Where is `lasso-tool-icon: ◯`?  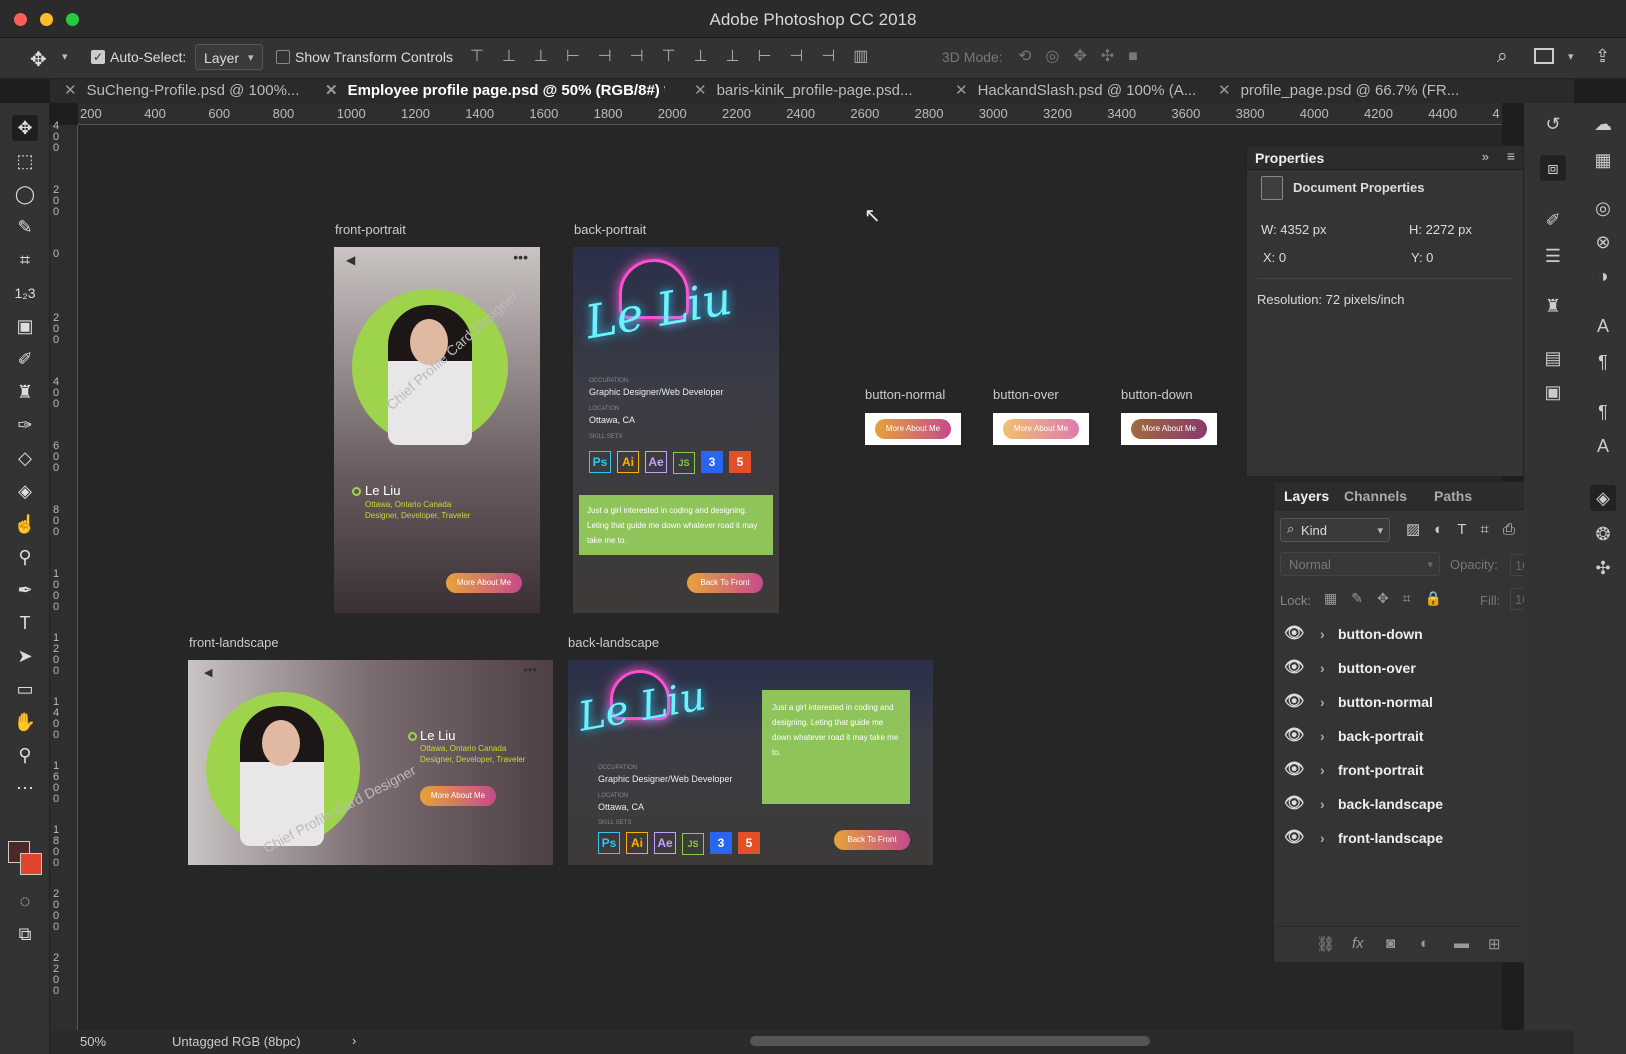
lasso-tool-icon: ◯ is located at coordinates (25, 194).